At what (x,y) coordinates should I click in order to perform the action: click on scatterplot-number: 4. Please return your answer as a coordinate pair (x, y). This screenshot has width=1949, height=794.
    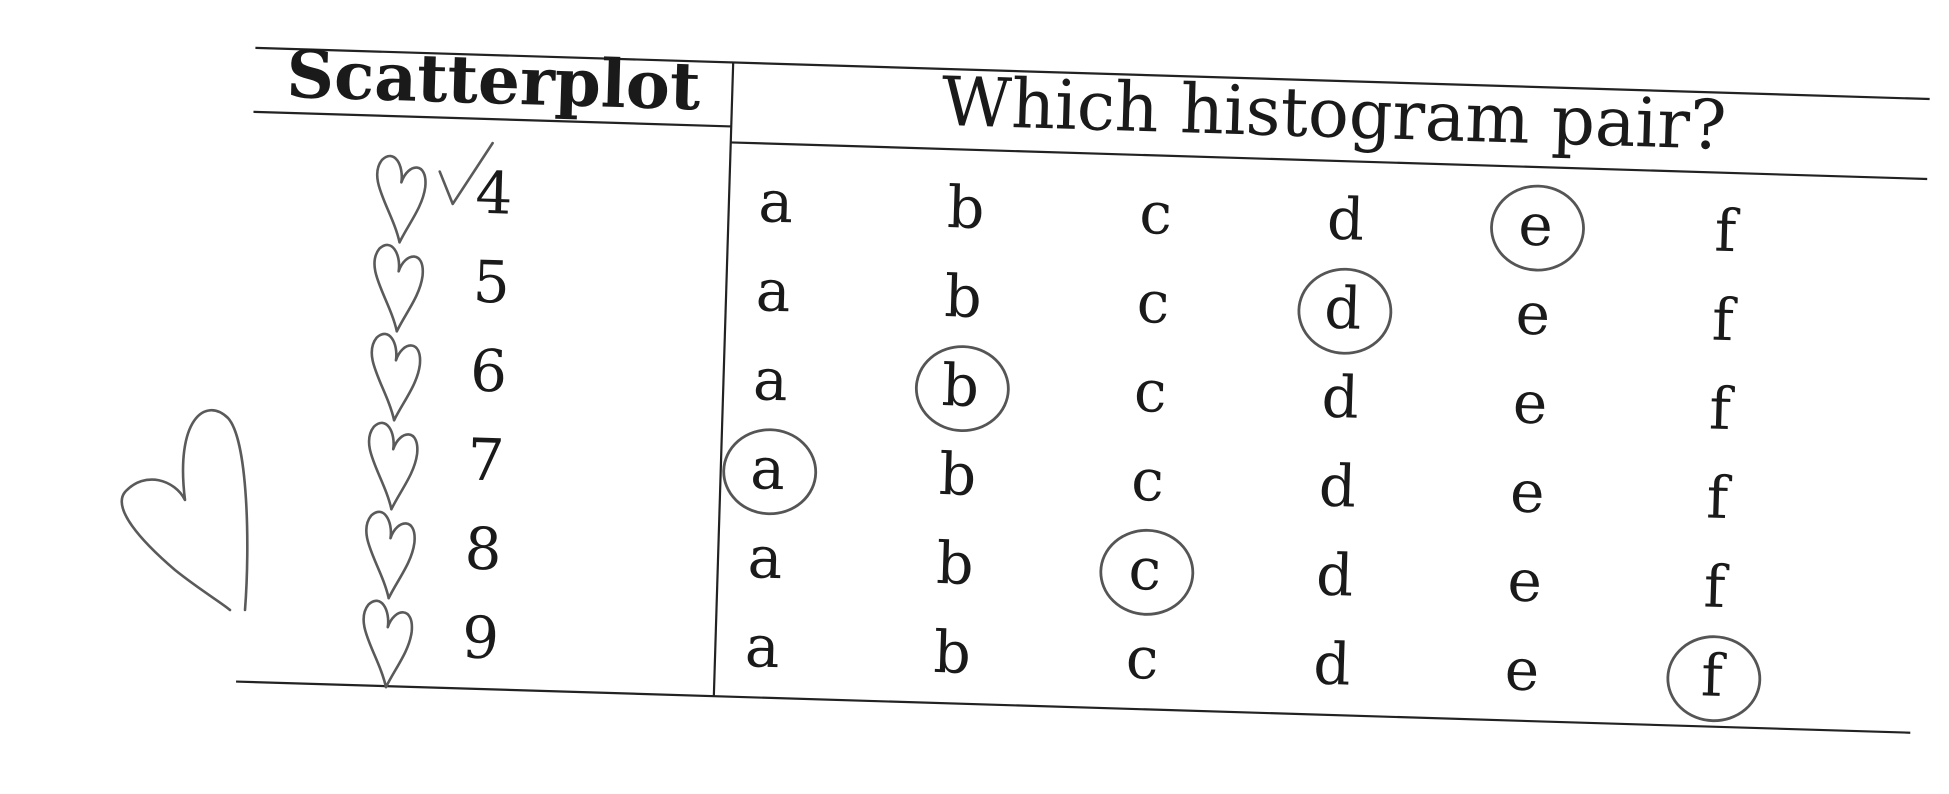
    Looking at the image, I should click on (494, 193).